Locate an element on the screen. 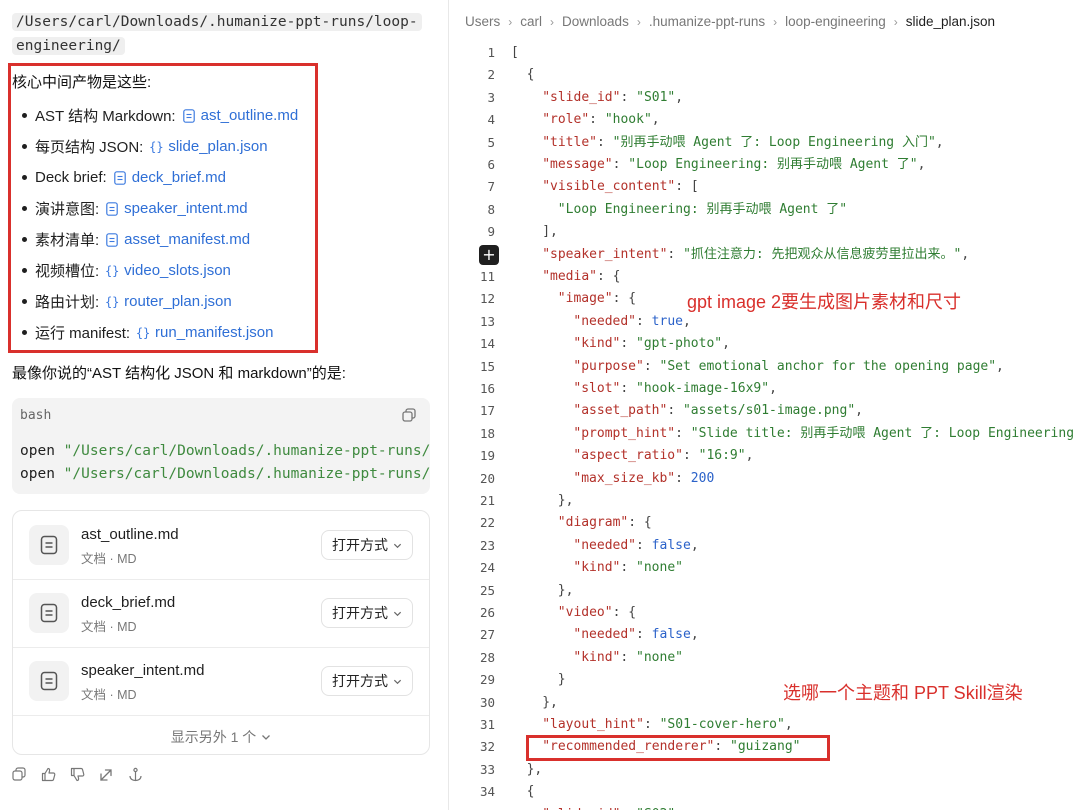  code-line: 21}, is located at coordinates (764, 501).